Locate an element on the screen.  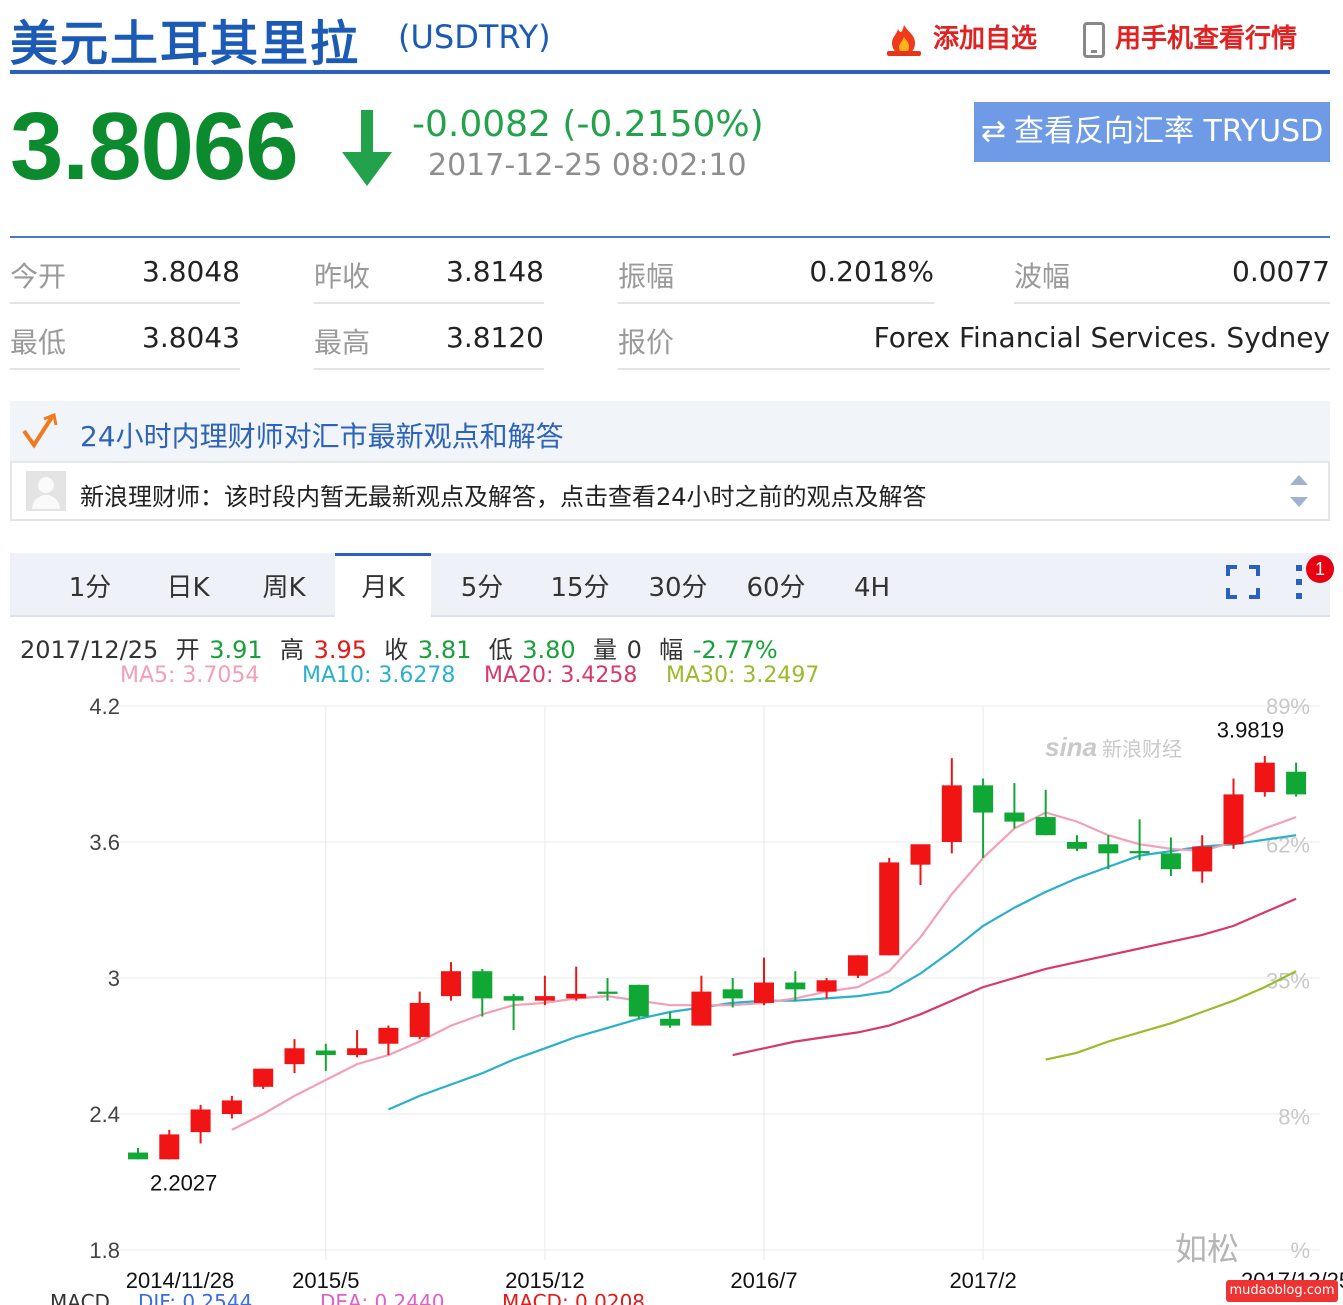
commentary-item: 新浪理财师：该时段内暂无最新观点及解答，点击查看24小时之前的观点及解答 is located at coordinates (670, 491).